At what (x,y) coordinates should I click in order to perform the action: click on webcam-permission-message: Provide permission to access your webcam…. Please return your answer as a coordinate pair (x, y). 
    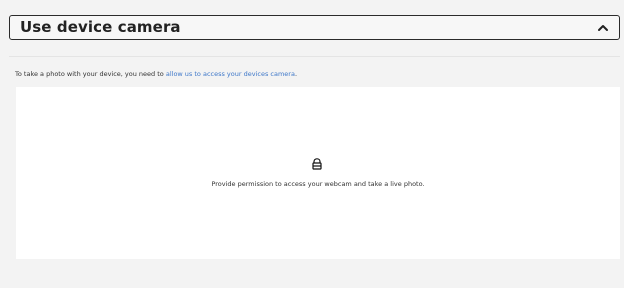
    Looking at the image, I should click on (318, 184).